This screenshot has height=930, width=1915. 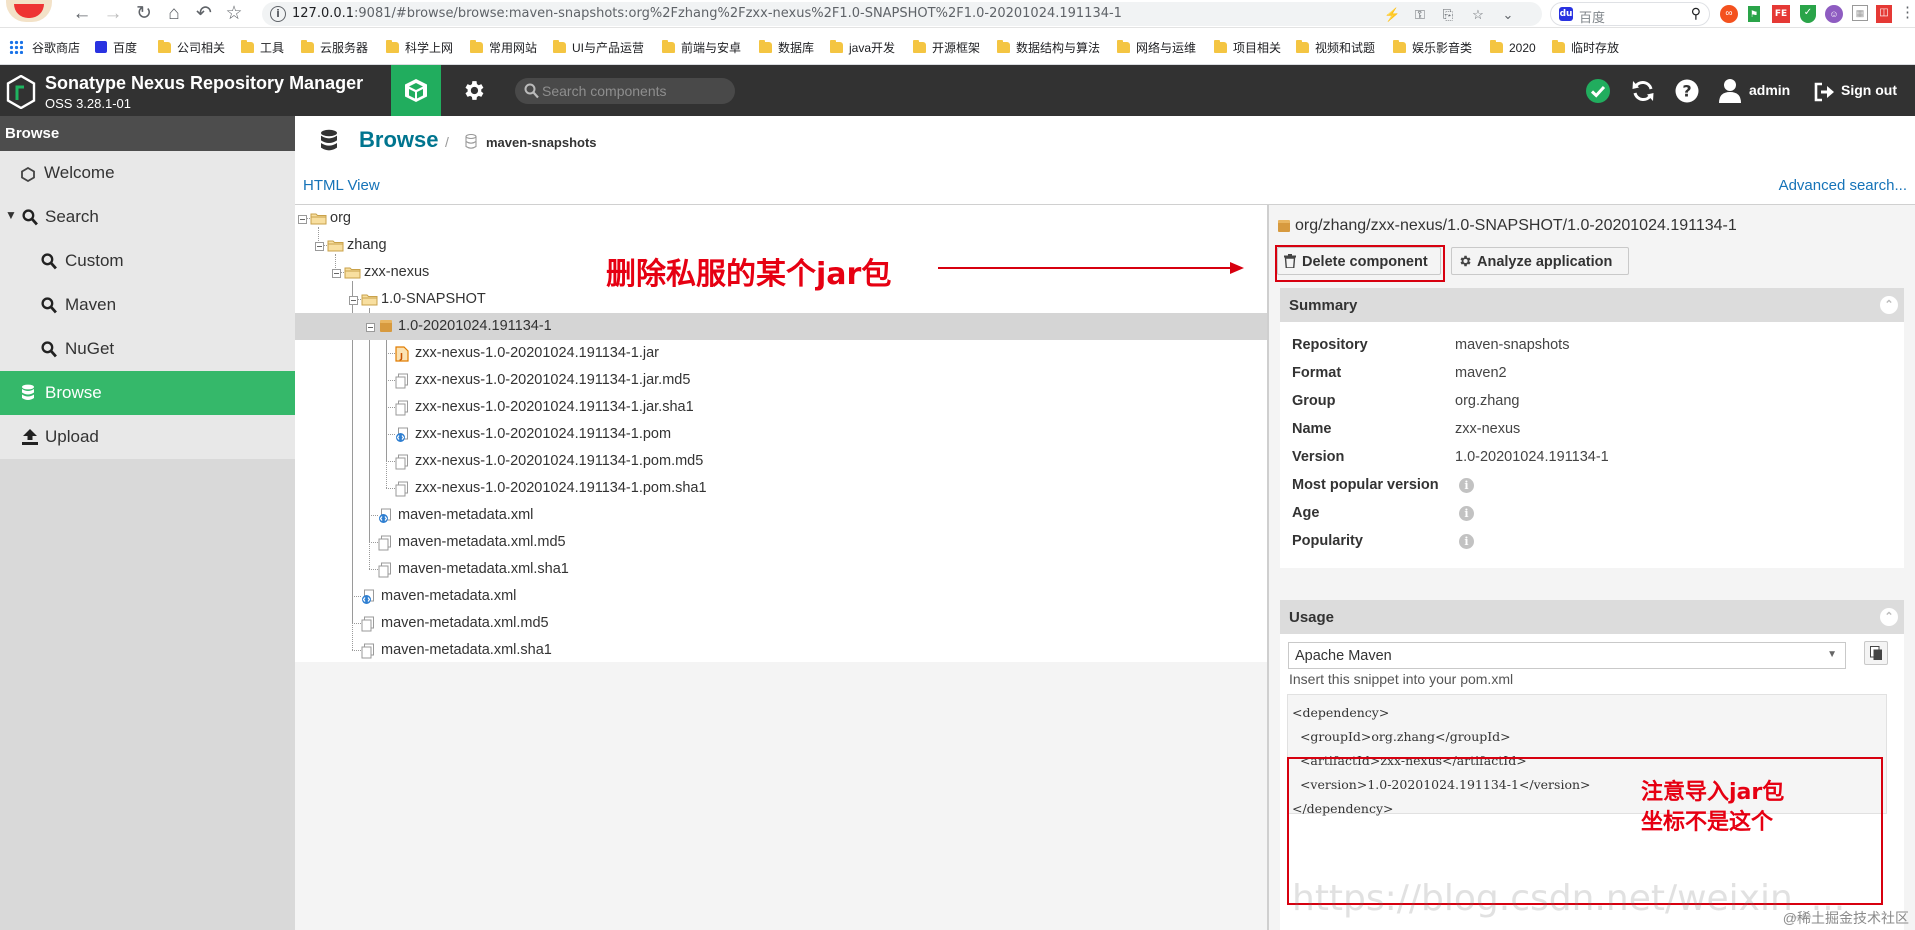 I want to click on bookmark-folder: 数据结构与算法, so click(x=1048, y=48).